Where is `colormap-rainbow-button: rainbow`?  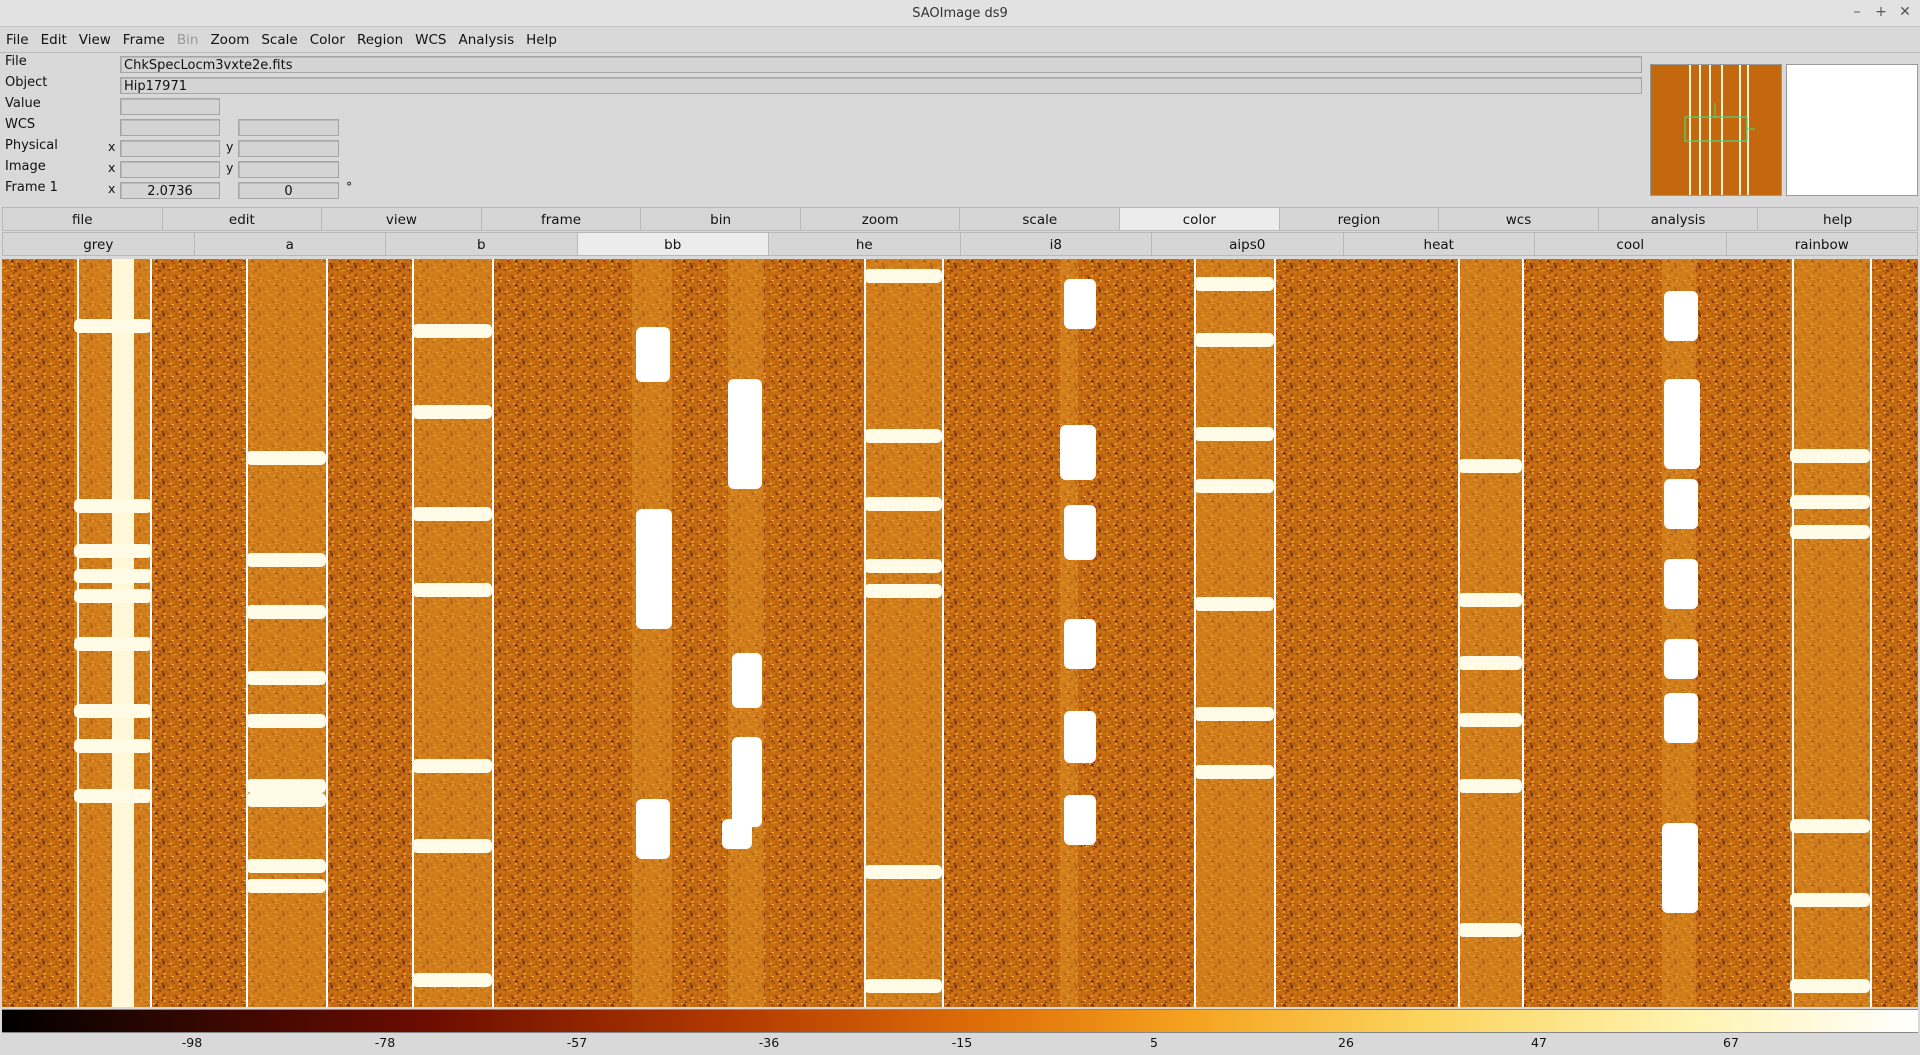
colormap-rainbow-button: rainbow is located at coordinates (1822, 244).